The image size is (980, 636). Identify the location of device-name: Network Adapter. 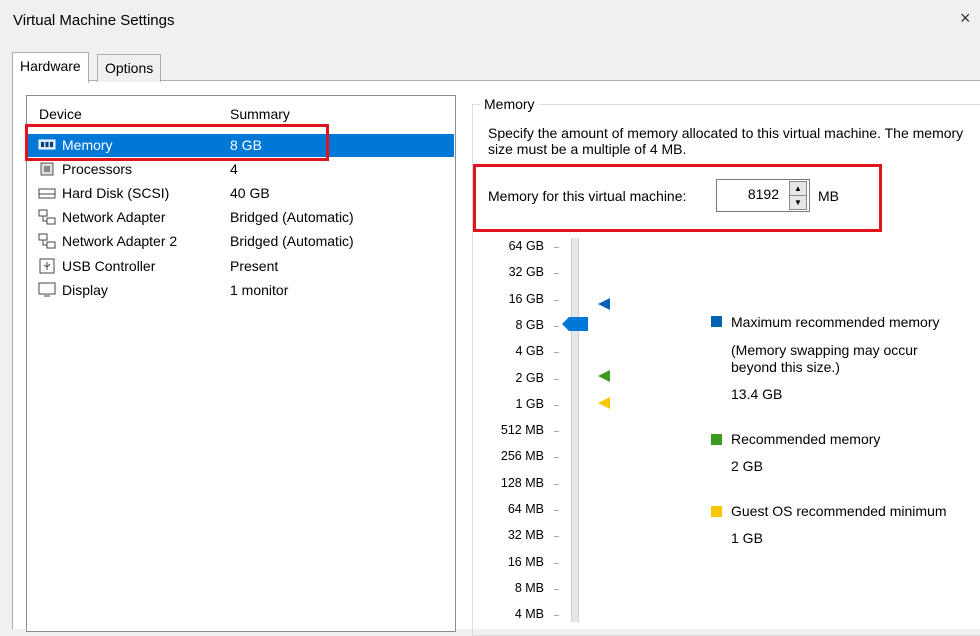
(114, 217).